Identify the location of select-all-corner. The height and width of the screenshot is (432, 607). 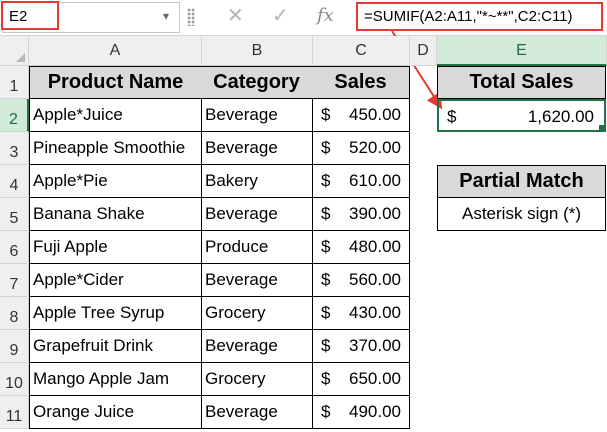
(14, 51).